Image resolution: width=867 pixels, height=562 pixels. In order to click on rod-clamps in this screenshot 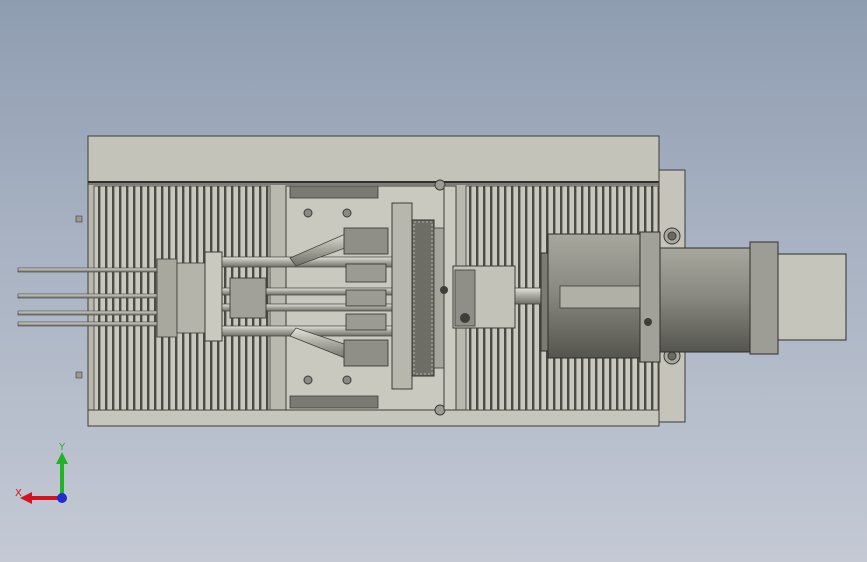, I will do `click(189, 296)`.